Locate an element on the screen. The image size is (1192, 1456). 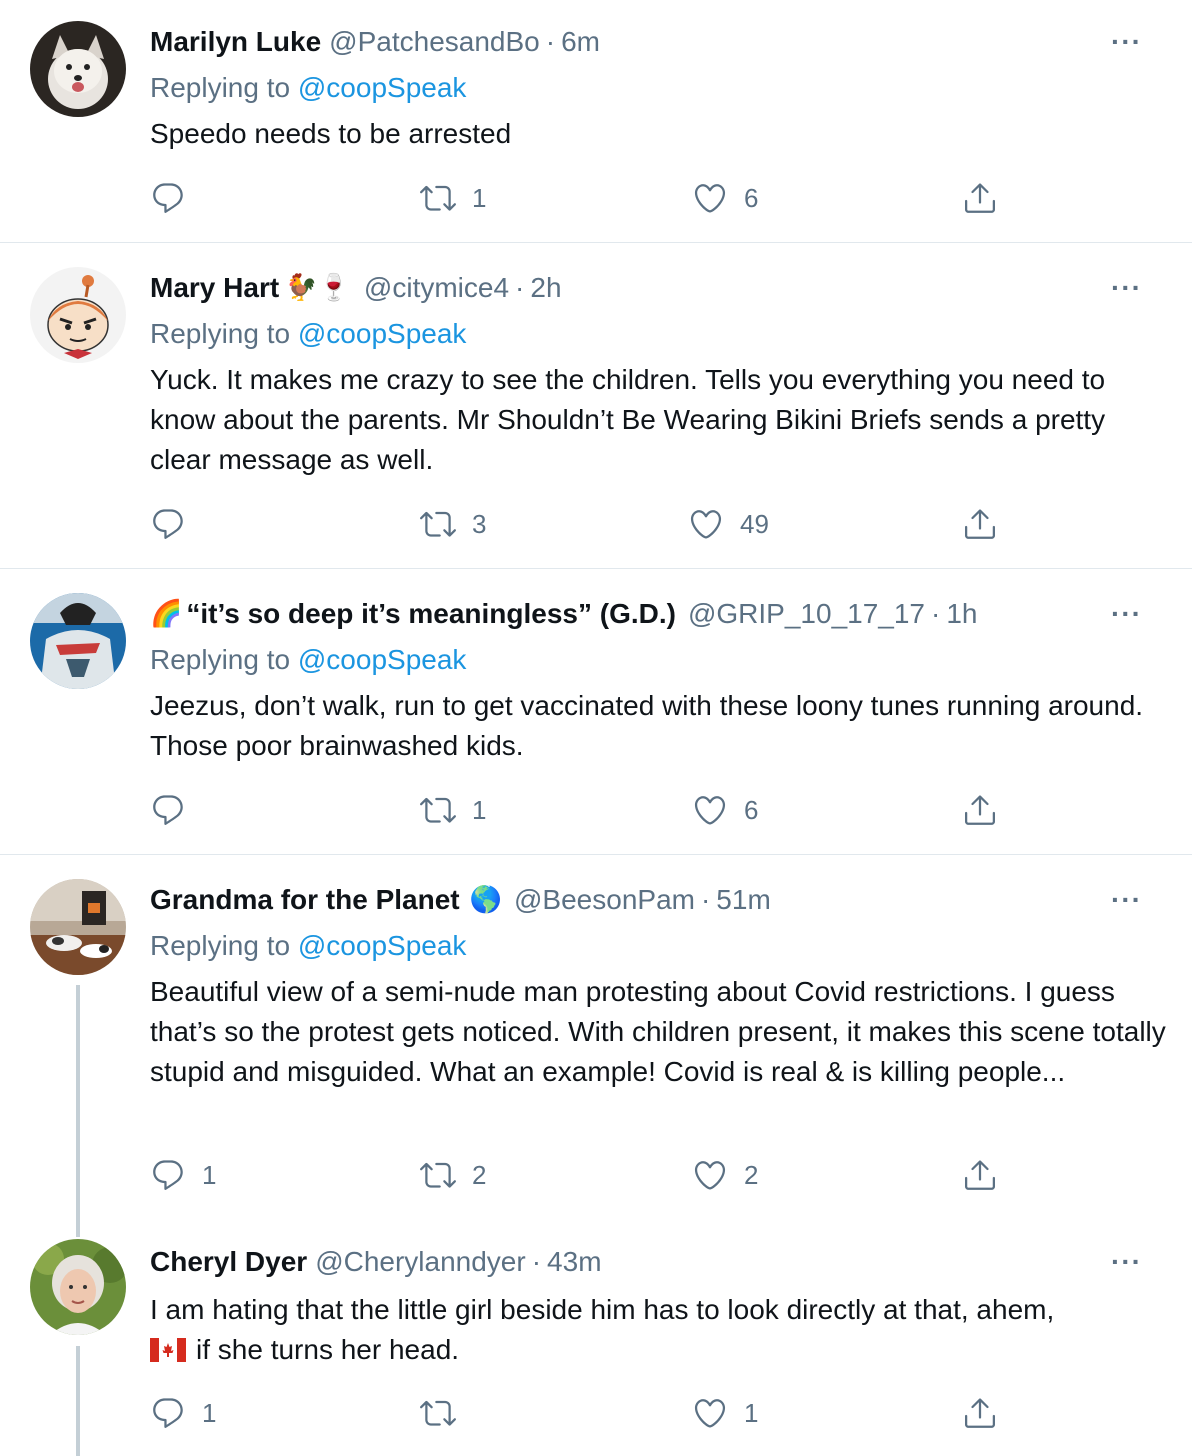
retweet-count: 2 is located at coordinates (479, 1174).